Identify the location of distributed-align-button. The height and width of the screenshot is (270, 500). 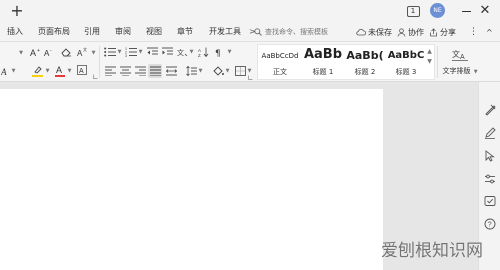
(171, 71).